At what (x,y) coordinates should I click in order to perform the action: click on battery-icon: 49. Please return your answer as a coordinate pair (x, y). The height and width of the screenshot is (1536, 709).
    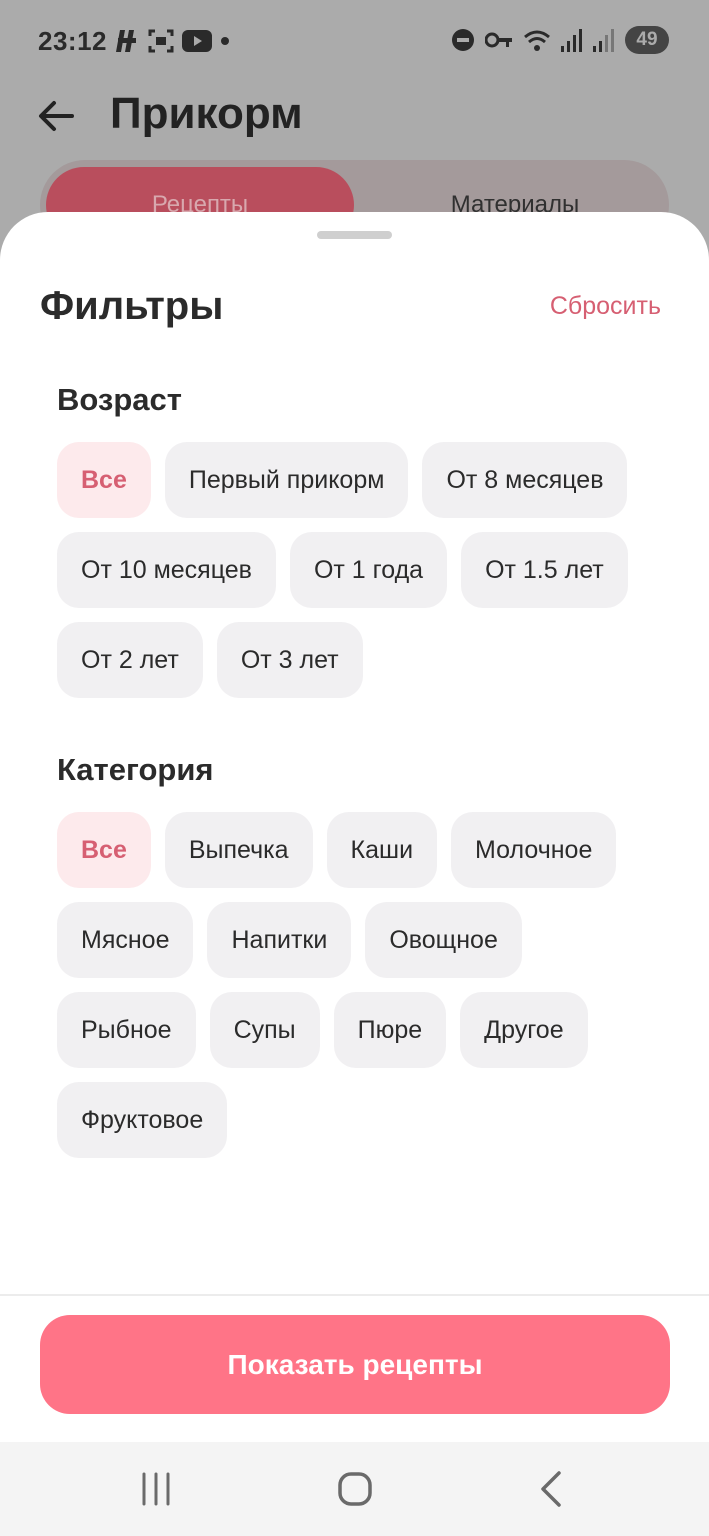
    Looking at the image, I should click on (647, 40).